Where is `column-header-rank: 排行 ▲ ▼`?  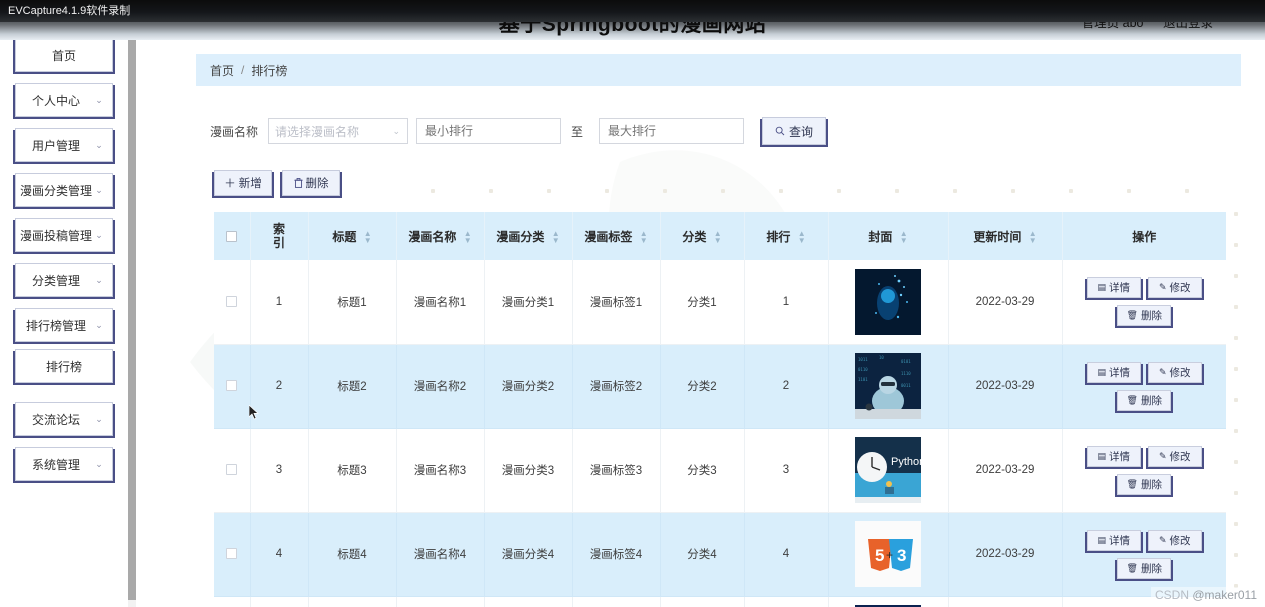
column-header-rank: 排行 ▲ ▼ is located at coordinates (786, 236).